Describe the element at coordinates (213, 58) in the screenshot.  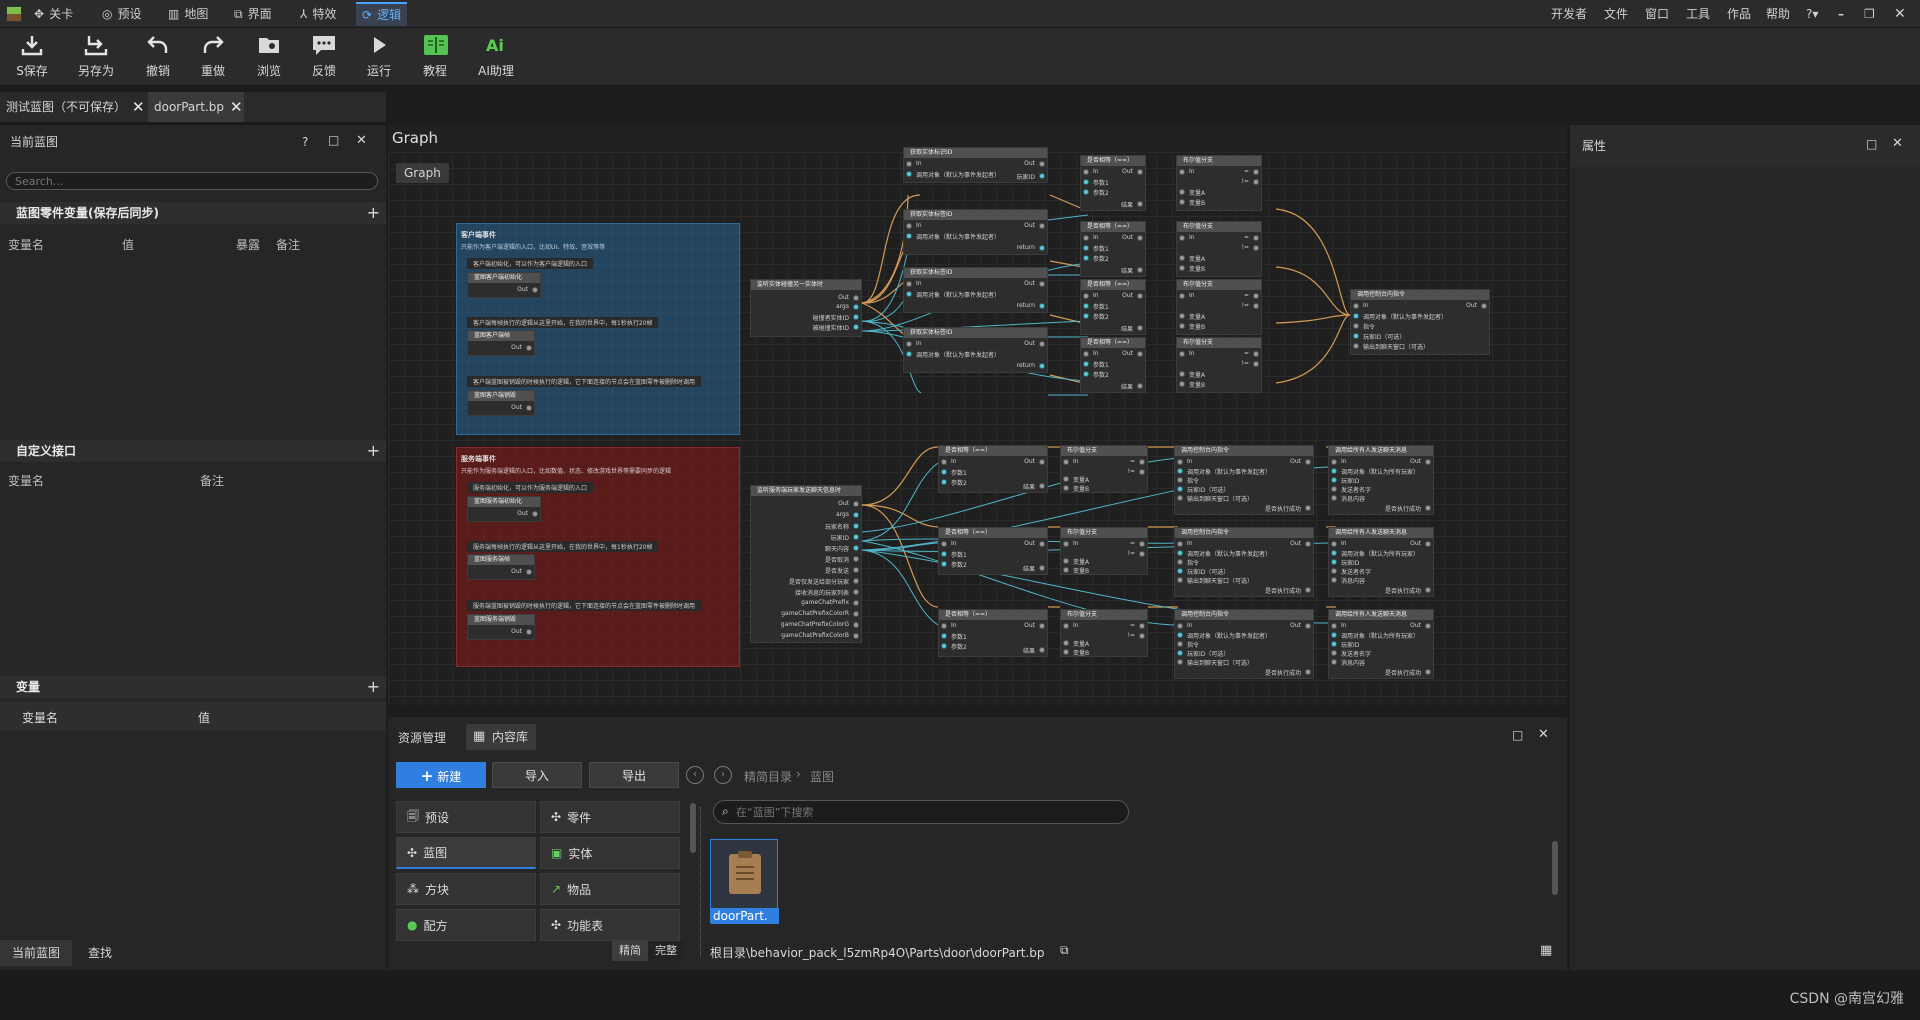
I see `redo-button: 重做` at that location.